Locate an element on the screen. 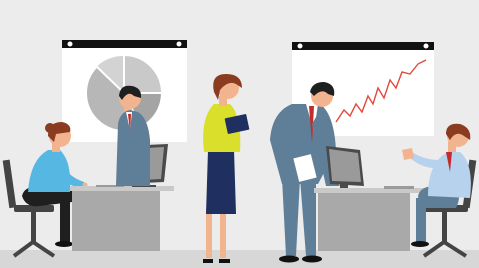 The width and height of the screenshot is (479, 268). floor is located at coordinates (239, 259).